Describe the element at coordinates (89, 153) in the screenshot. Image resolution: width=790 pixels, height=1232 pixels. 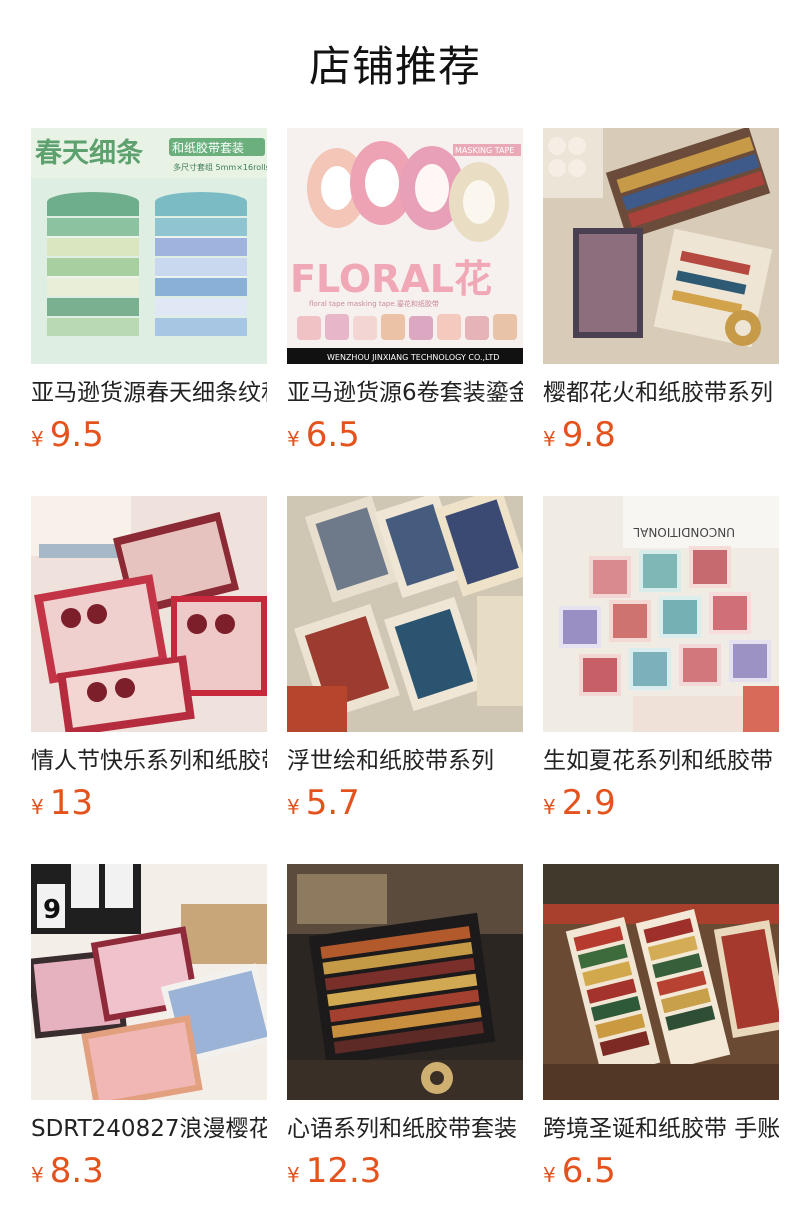
I see `overlay-title: 春天细条` at that location.